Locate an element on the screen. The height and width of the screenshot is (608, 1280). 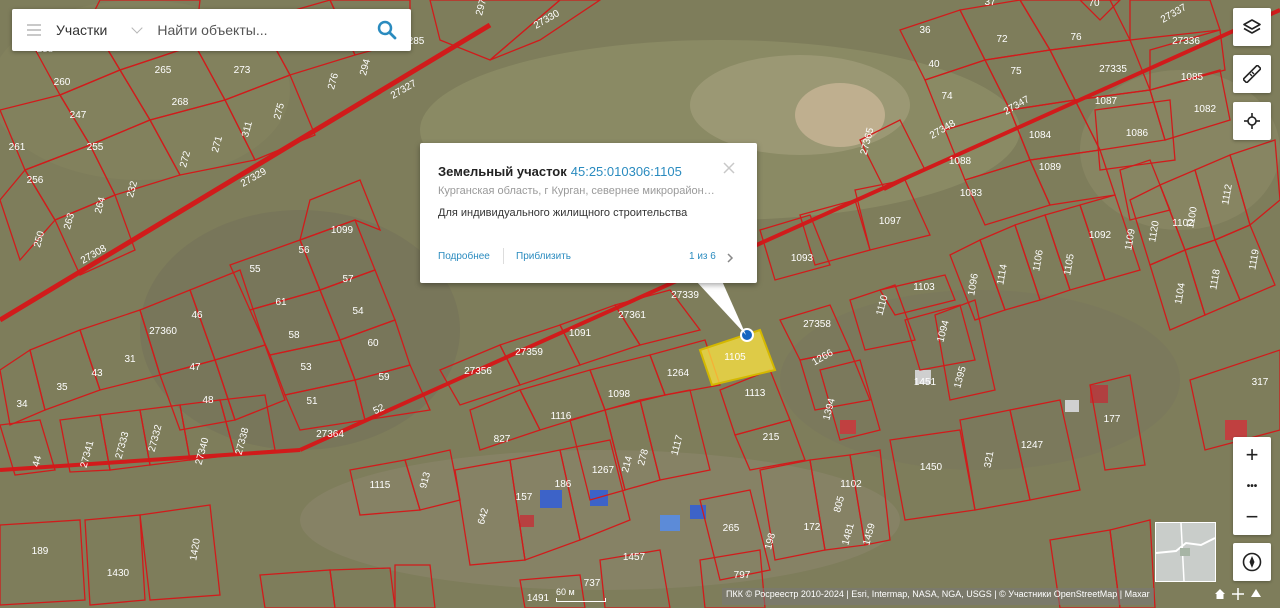
corner-tools is located at coordinates (1238, 594).